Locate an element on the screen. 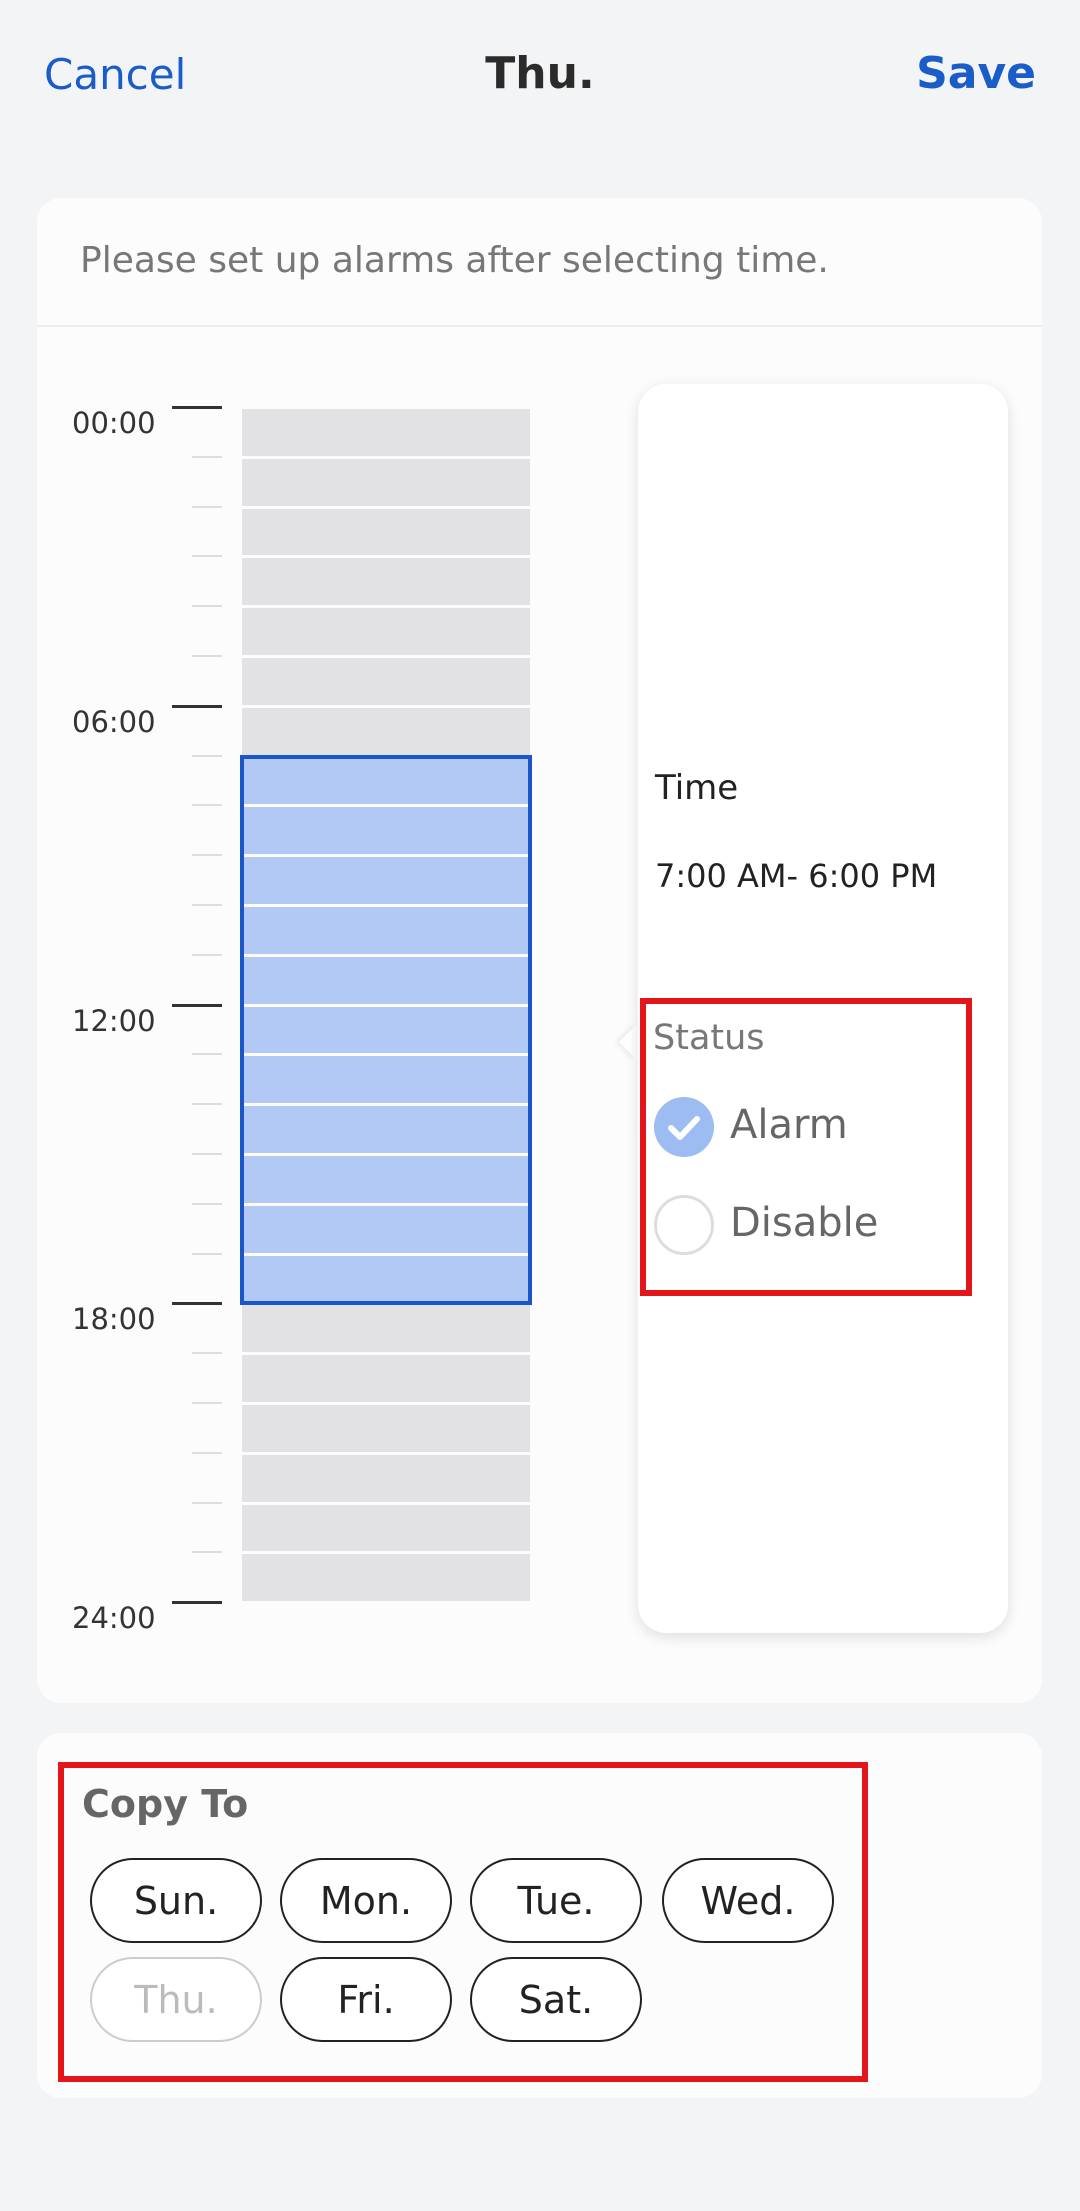 The height and width of the screenshot is (2211, 1080). selected-range is located at coordinates (386, 1030).